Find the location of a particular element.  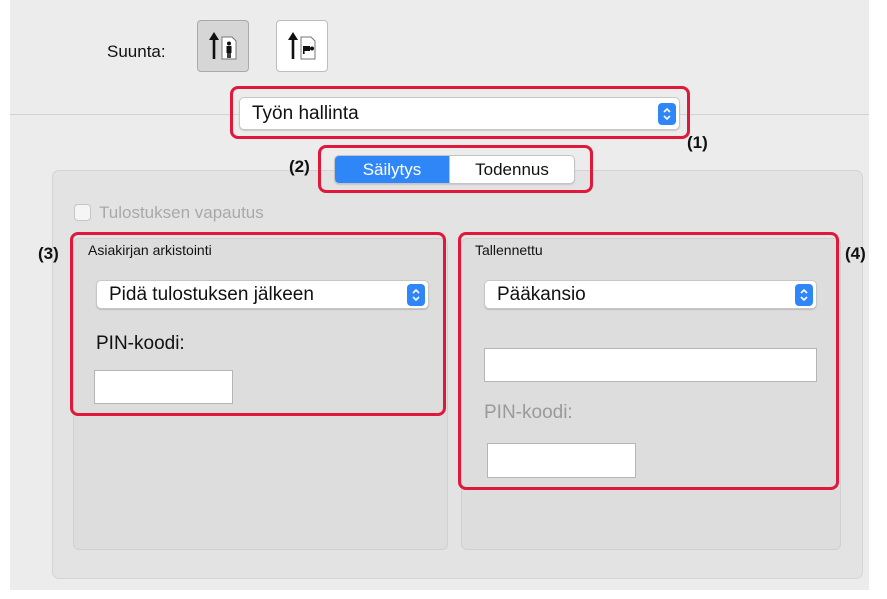

portrait-orientation-icon is located at coordinates (223, 46).